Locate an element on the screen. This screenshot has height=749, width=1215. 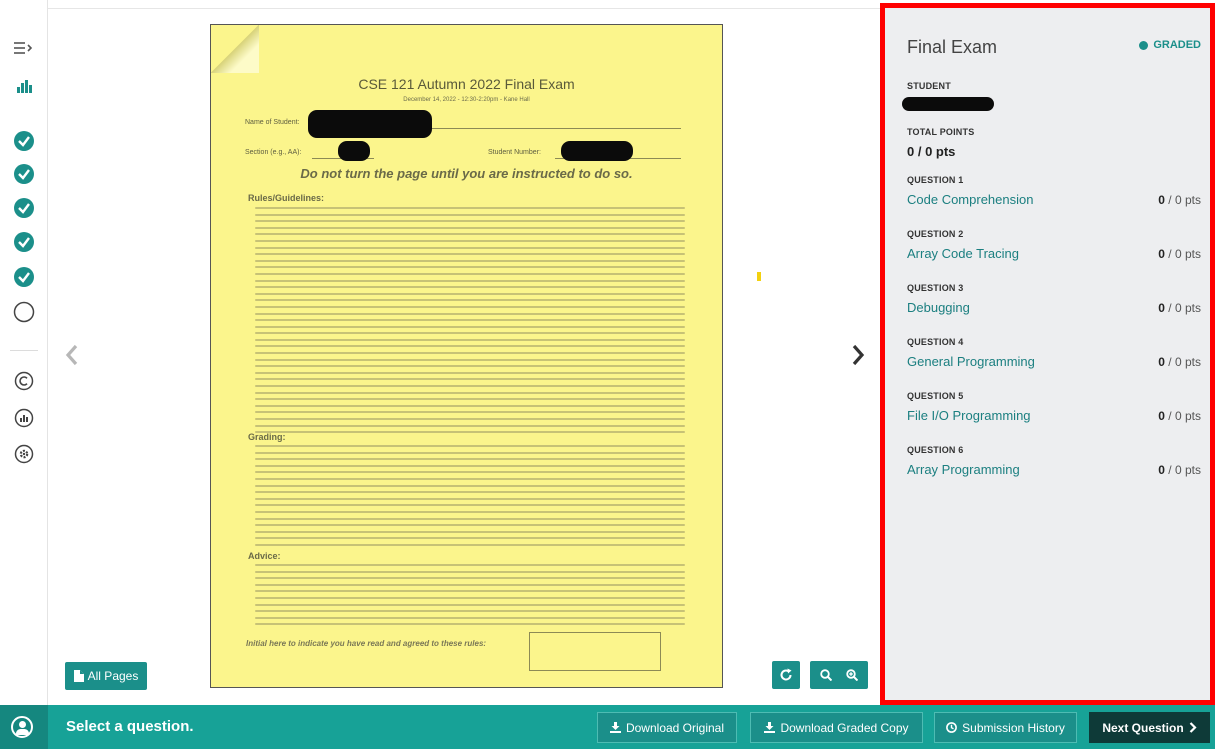
question-status-empty-circle-icon is located at coordinates (24, 312).